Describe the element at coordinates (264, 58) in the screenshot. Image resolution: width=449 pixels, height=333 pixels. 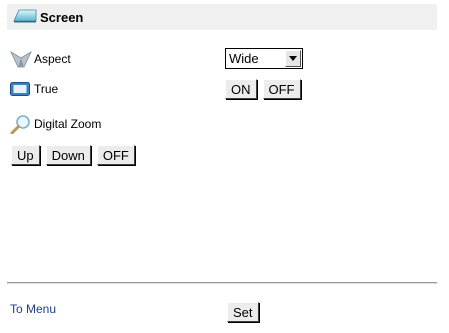
I see `aspect-select: Wide` at that location.